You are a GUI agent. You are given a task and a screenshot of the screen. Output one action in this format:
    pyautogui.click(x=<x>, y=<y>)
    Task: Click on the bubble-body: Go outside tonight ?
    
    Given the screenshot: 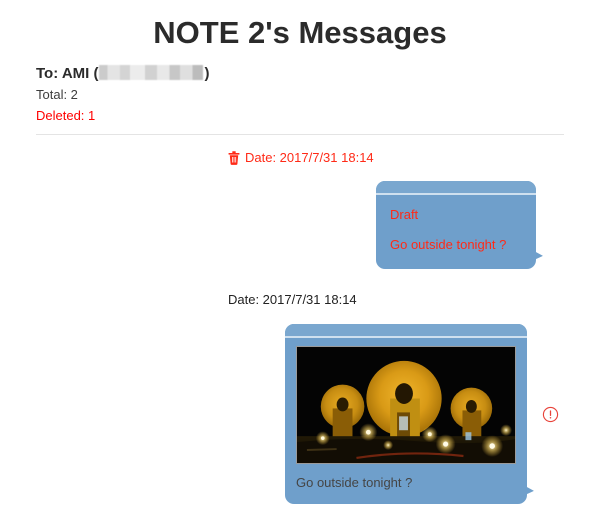 What is the action you would take?
    pyautogui.click(x=406, y=421)
    